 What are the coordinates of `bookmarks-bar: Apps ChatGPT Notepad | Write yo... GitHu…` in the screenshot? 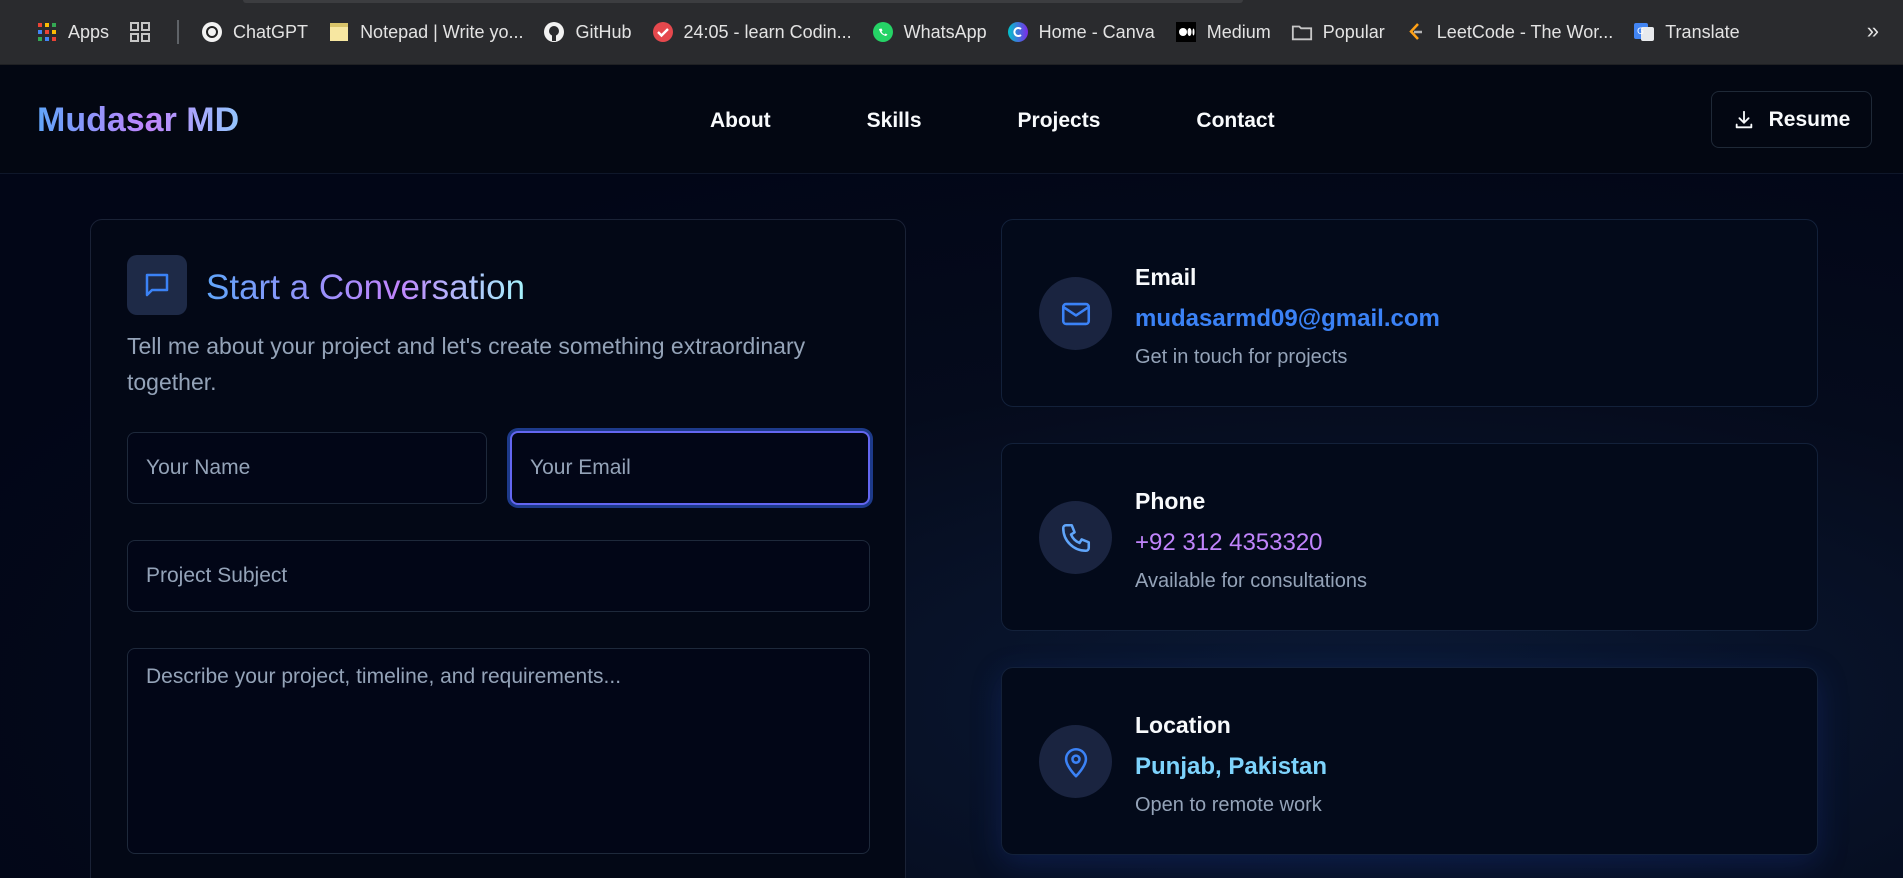 It's located at (951, 32).